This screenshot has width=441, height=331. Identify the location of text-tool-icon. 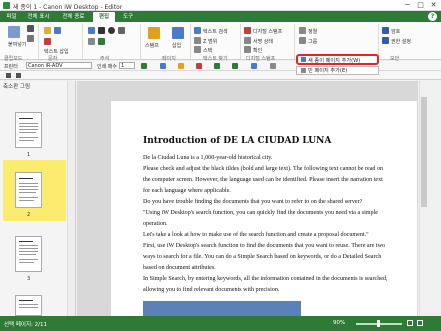
(47, 30).